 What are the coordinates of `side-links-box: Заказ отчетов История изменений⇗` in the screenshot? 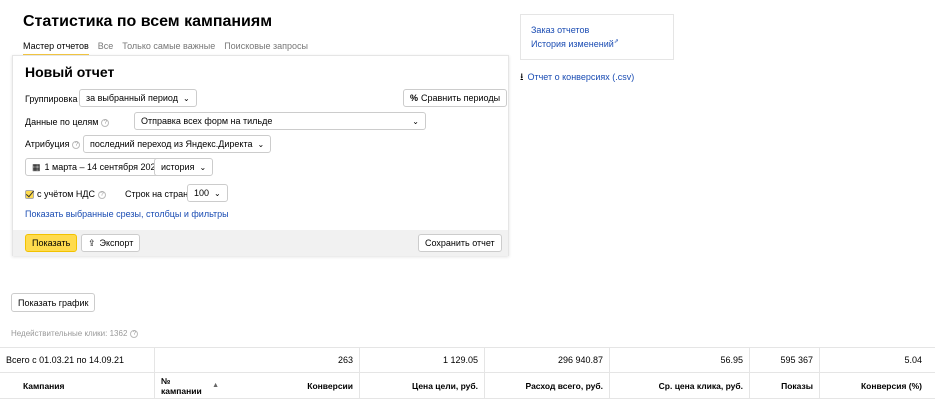 It's located at (597, 37).